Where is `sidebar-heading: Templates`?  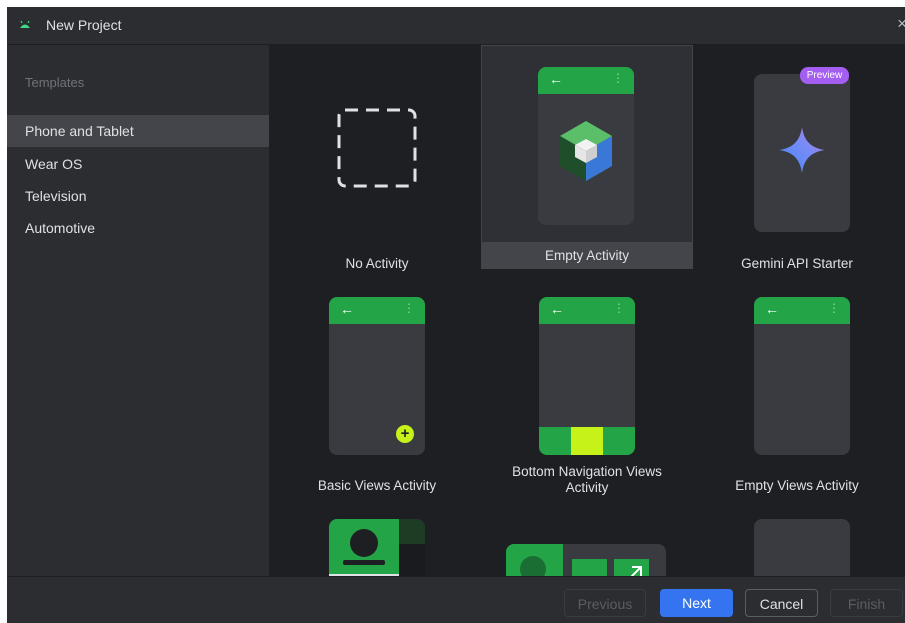
sidebar-heading: Templates is located at coordinates (55, 82).